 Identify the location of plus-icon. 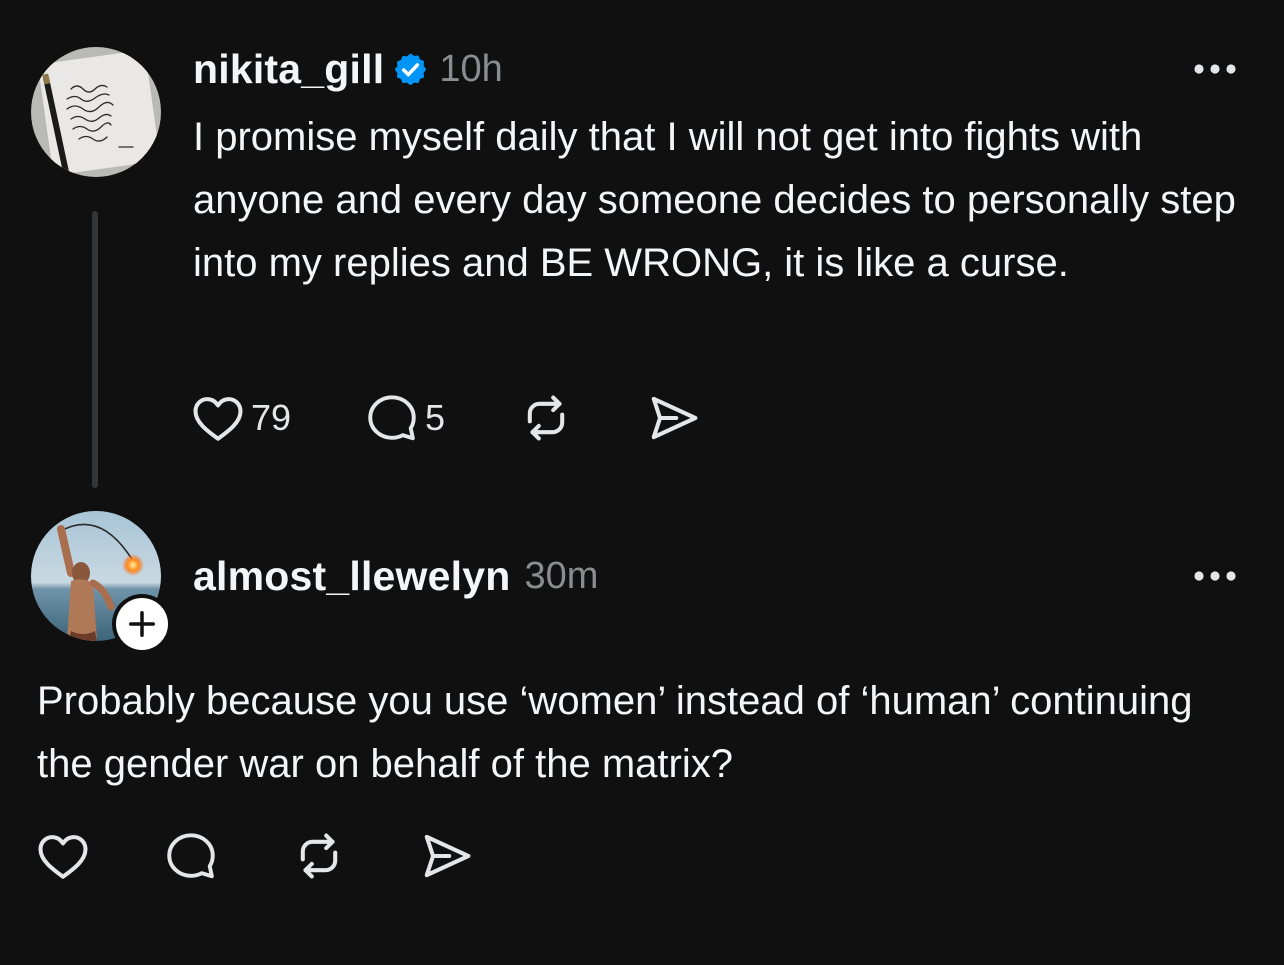
(142, 624).